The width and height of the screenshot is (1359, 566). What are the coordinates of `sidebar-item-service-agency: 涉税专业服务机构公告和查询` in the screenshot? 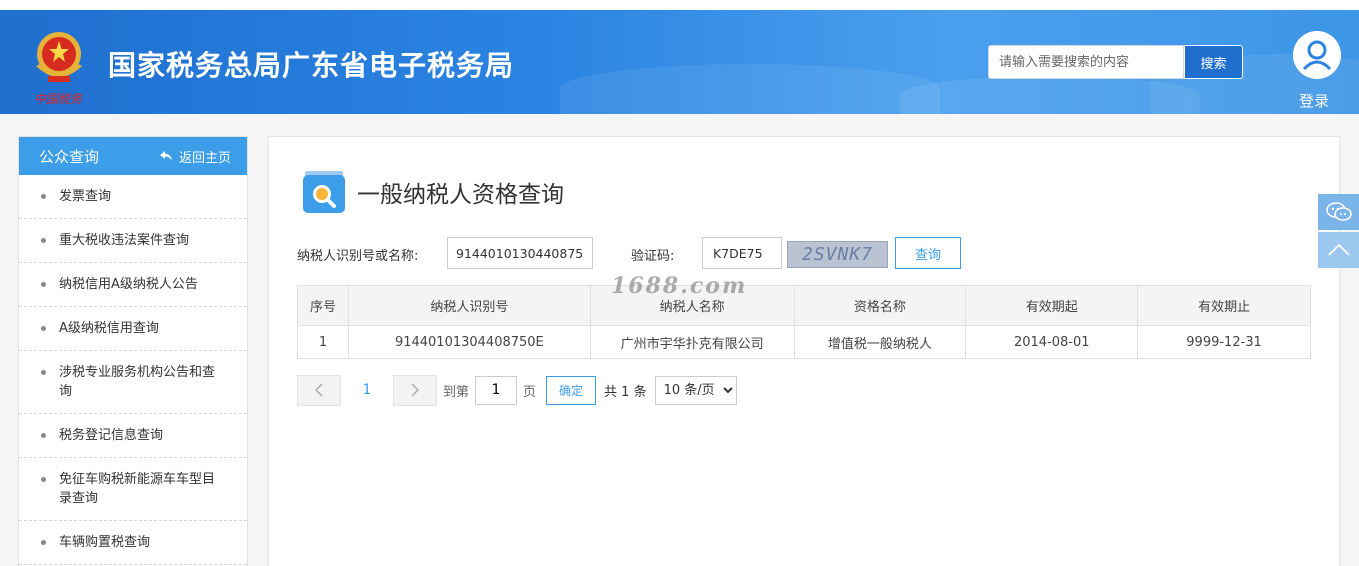 It's located at (133, 382).